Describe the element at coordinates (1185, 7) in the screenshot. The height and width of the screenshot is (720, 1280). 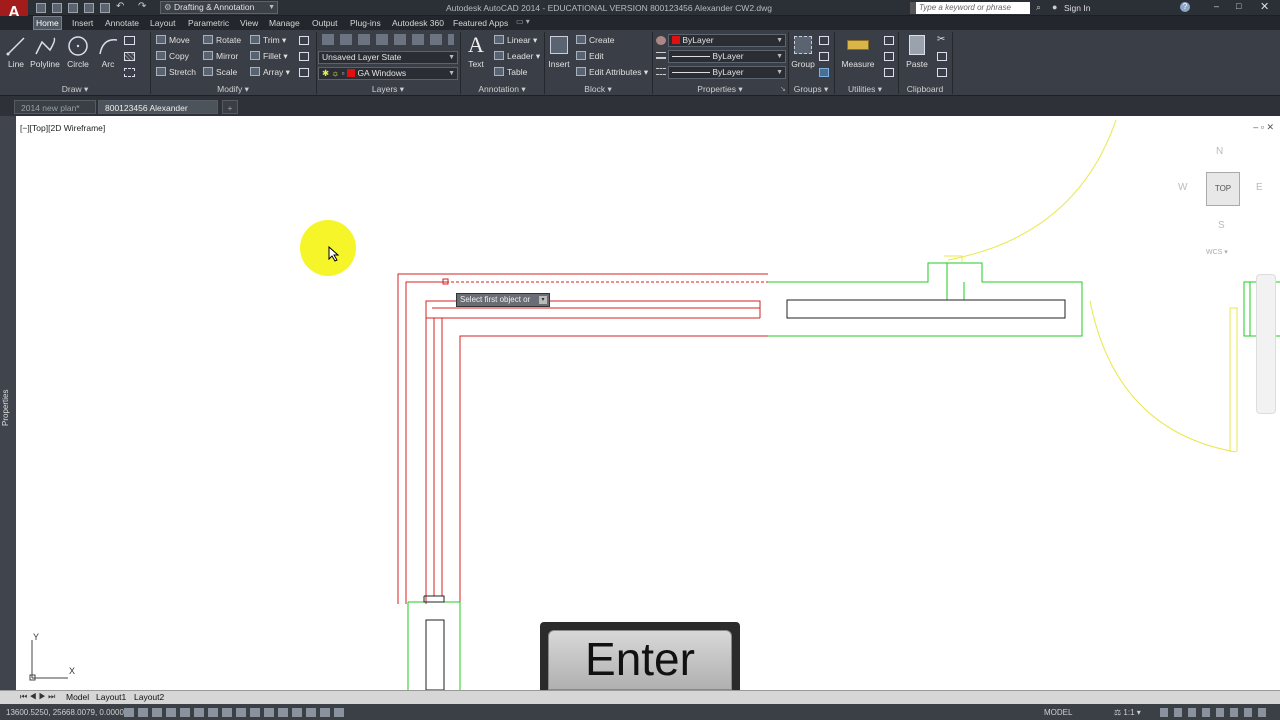
I see `help-icon: ?` at that location.